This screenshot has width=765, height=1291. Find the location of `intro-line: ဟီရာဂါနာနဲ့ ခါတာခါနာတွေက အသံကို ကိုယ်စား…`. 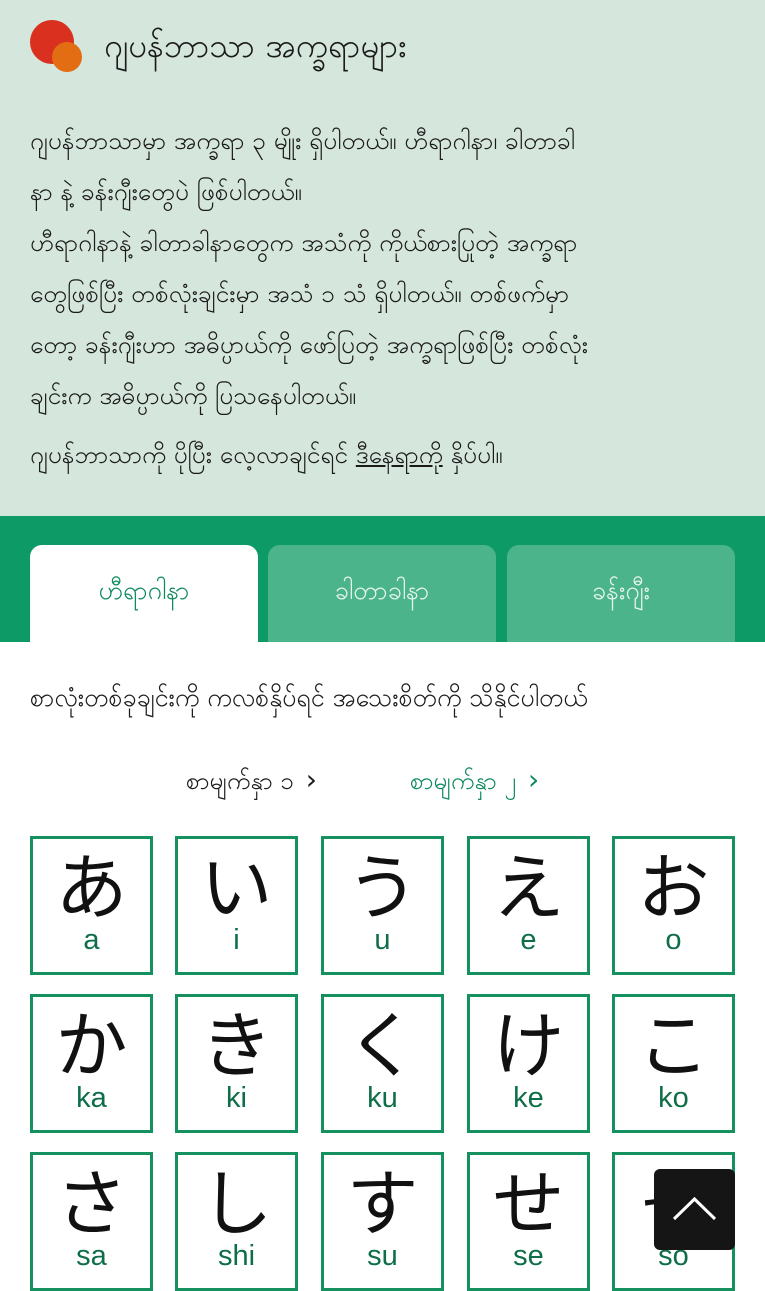

intro-line: ဟီရာဂါနာနဲ့ ခါတာခါနာတွေက အသံကို ကိုယ်စား… is located at coordinates (304, 242).